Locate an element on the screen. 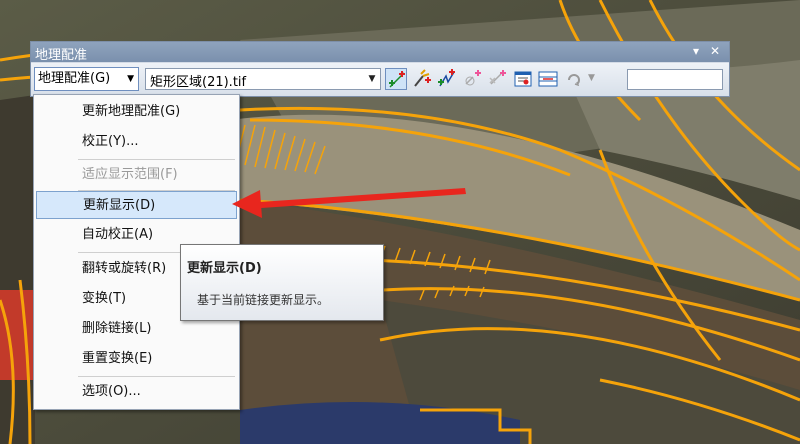 Image resolution: width=800 pixels, height=444 pixels. georeferencing-menu-button: 地理配准(G) ▼ is located at coordinates (86, 79).